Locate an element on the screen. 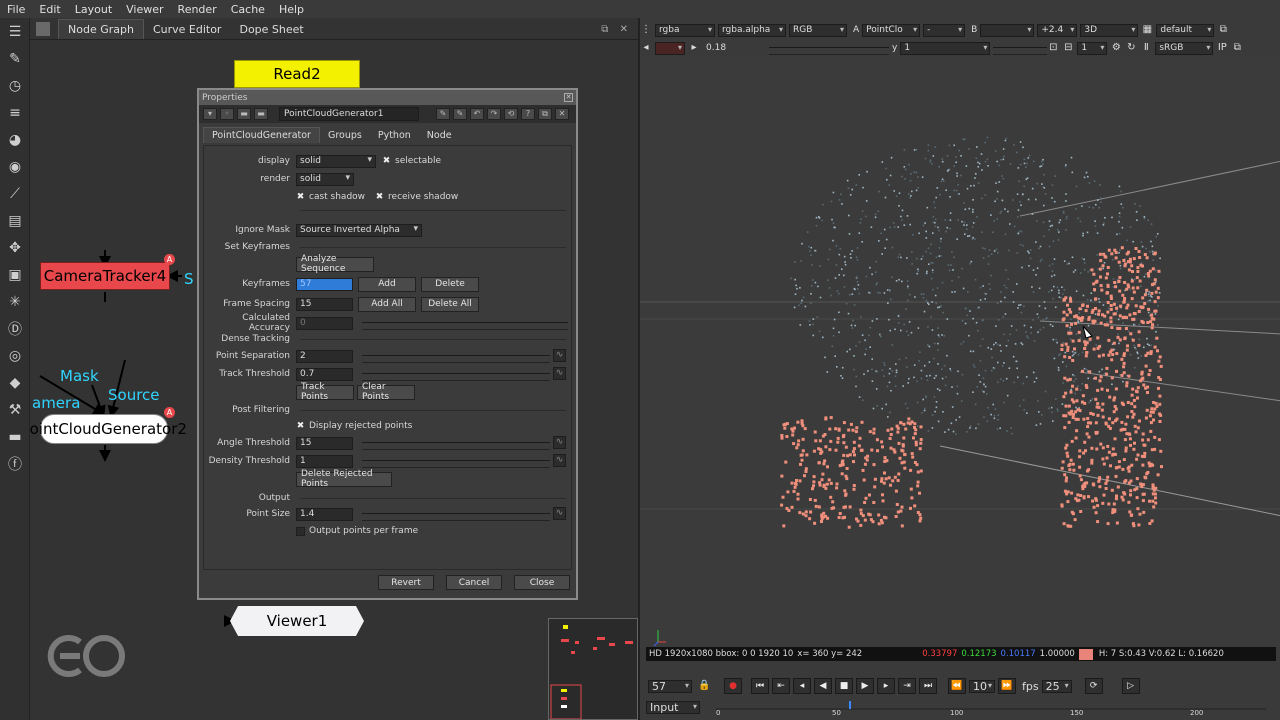 The width and height of the screenshot is (1280, 720). cancel-button: Cancel is located at coordinates (474, 582).